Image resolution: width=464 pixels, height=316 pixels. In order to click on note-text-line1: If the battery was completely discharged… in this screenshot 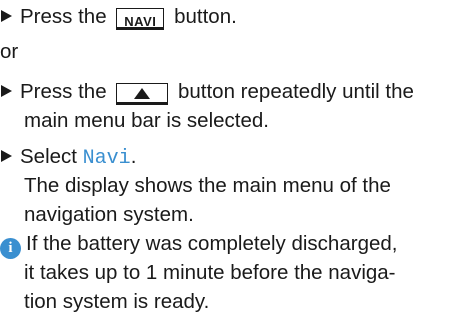, I will do `click(212, 243)`.